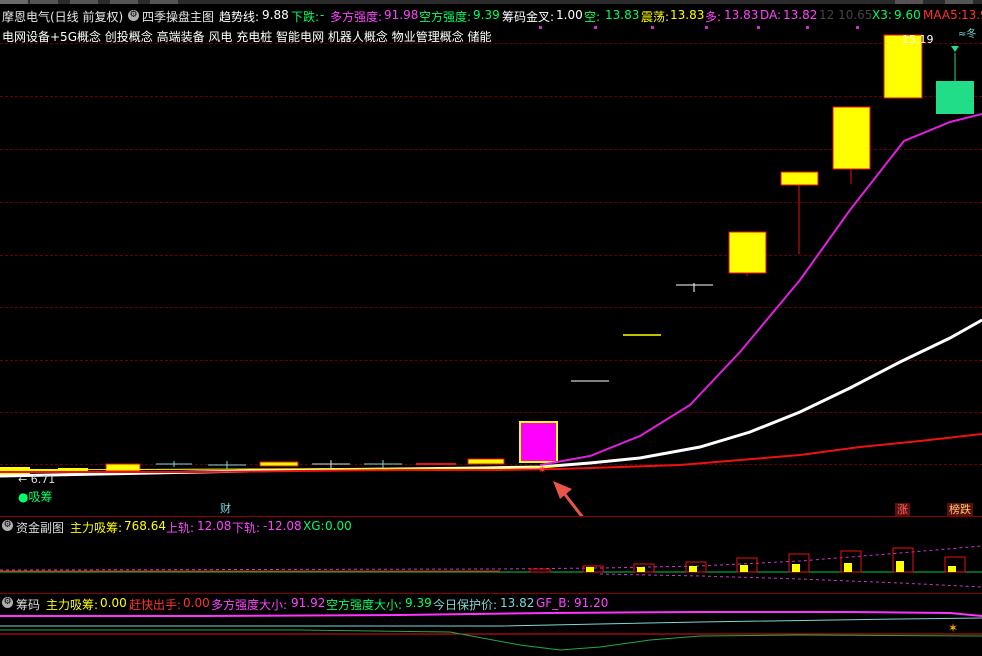  Describe the element at coordinates (918, 39) in the screenshot. I see `high-price-label: 15.19` at that location.